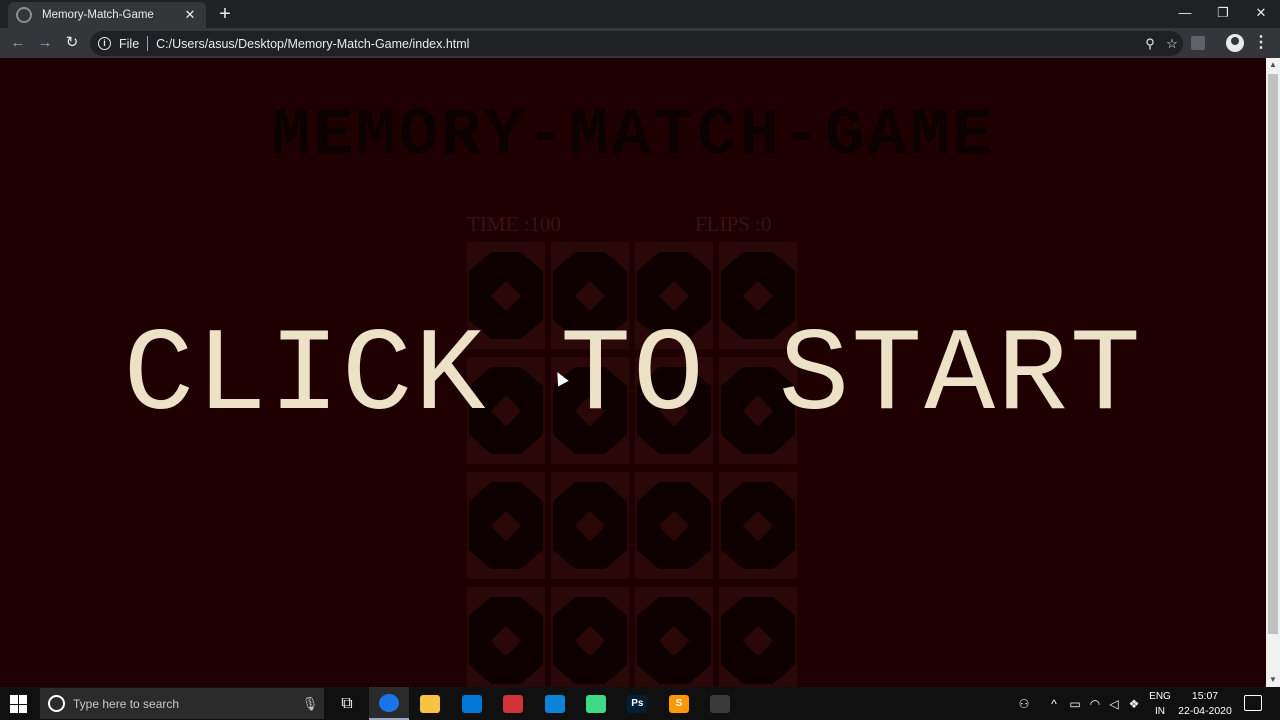 Image resolution: width=1280 pixels, height=720 pixels. What do you see at coordinates (1185, 14) in the screenshot?
I see `minimize-button: —` at bounding box center [1185, 14].